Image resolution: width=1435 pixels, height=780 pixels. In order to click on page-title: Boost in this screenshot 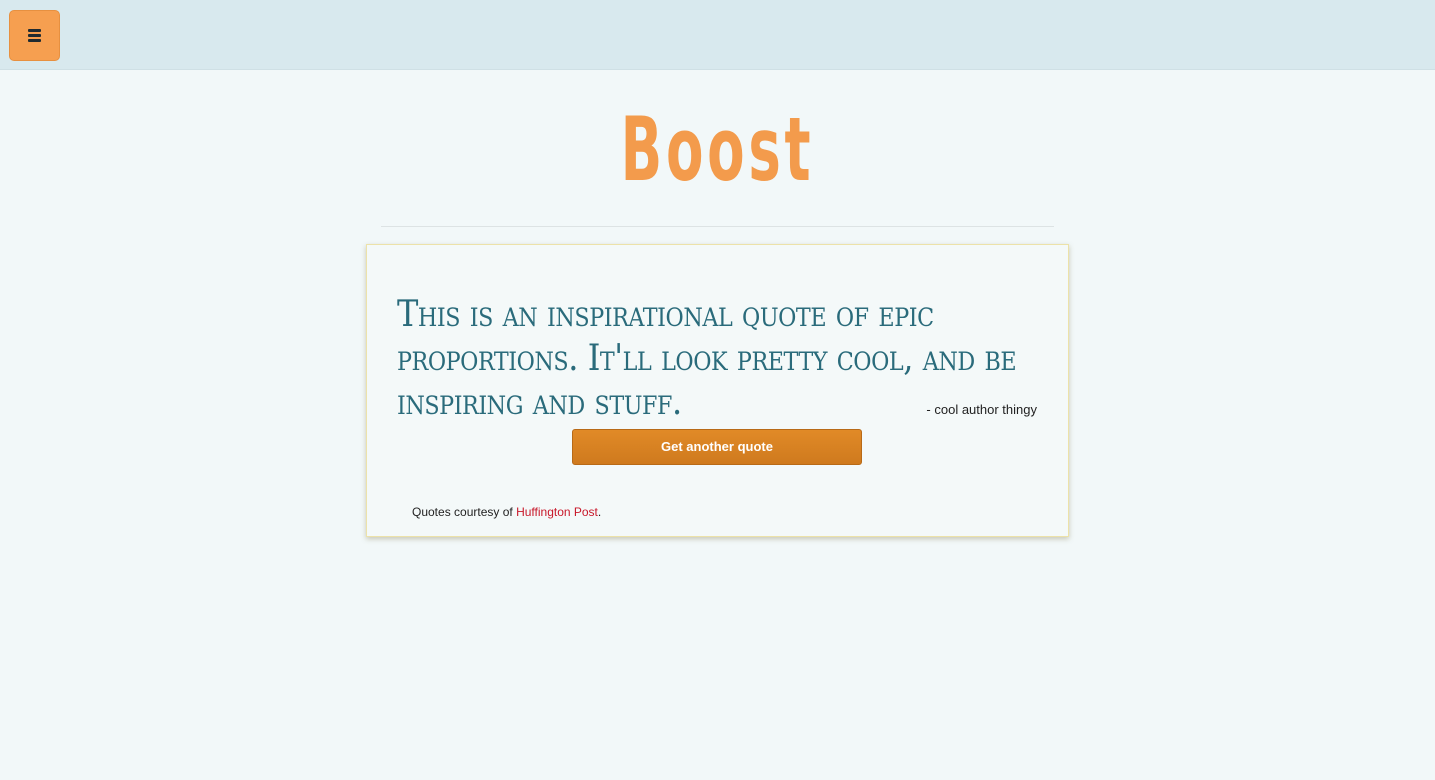, I will do `click(717, 149)`.